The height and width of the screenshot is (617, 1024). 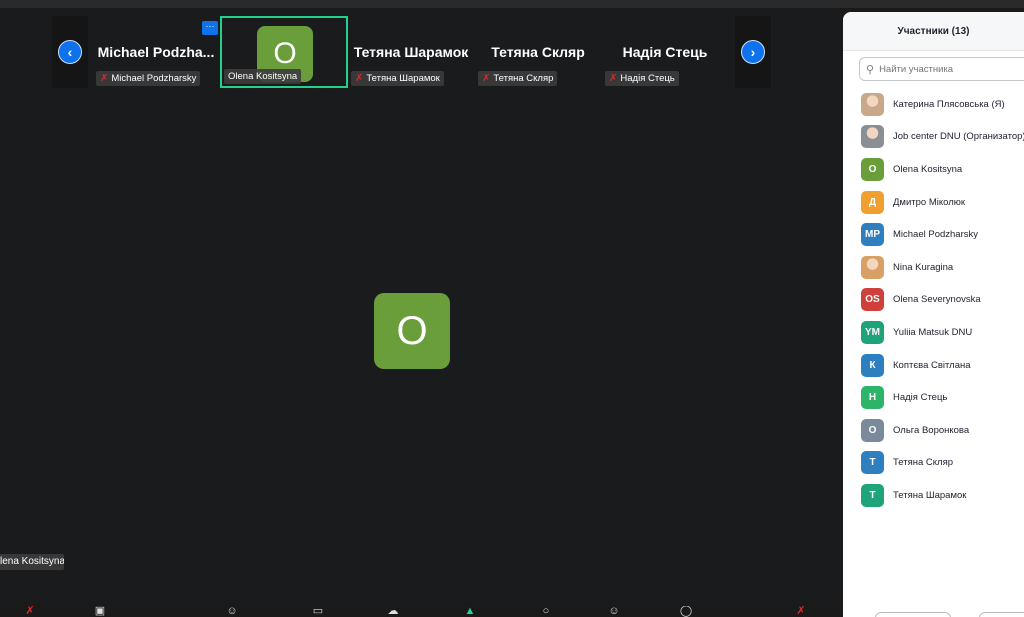 What do you see at coordinates (929, 202) in the screenshot?
I see `participant-name: Дмитро Міколюк` at bounding box center [929, 202].